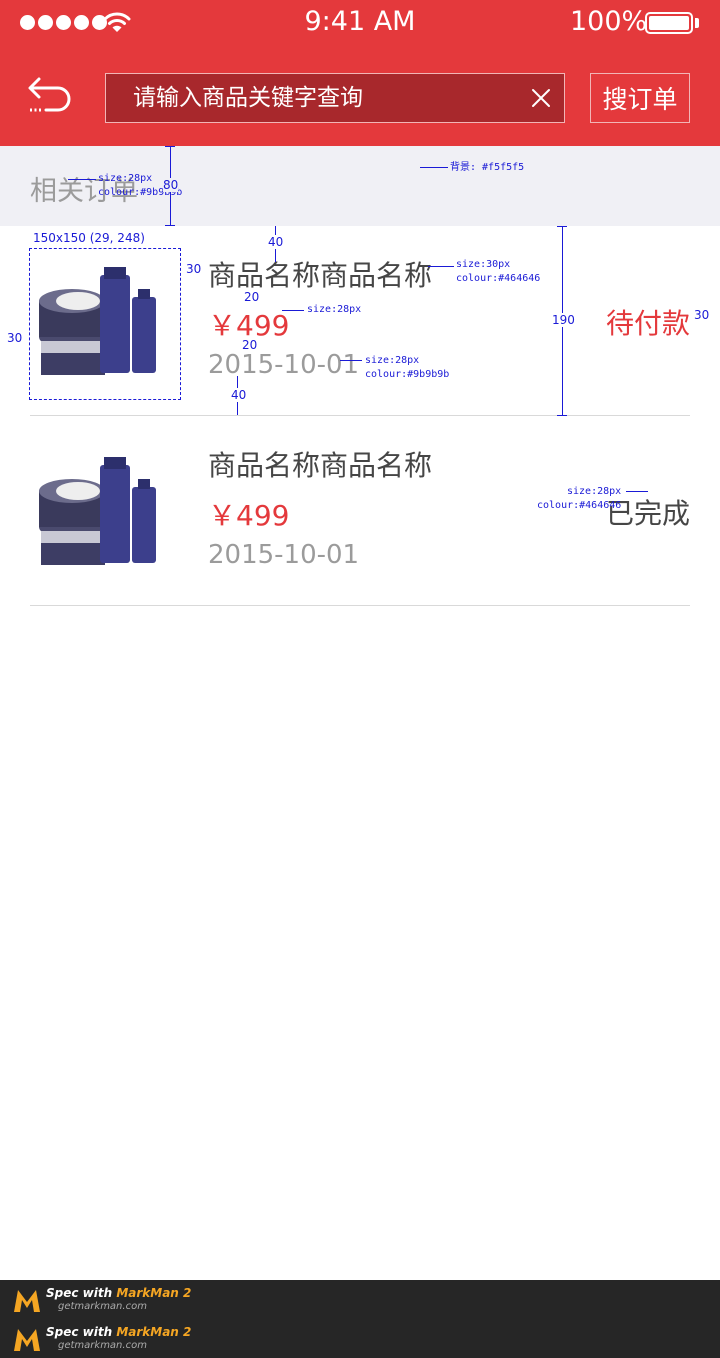  I want to click on anno-gap-a: 20, so click(252, 297).